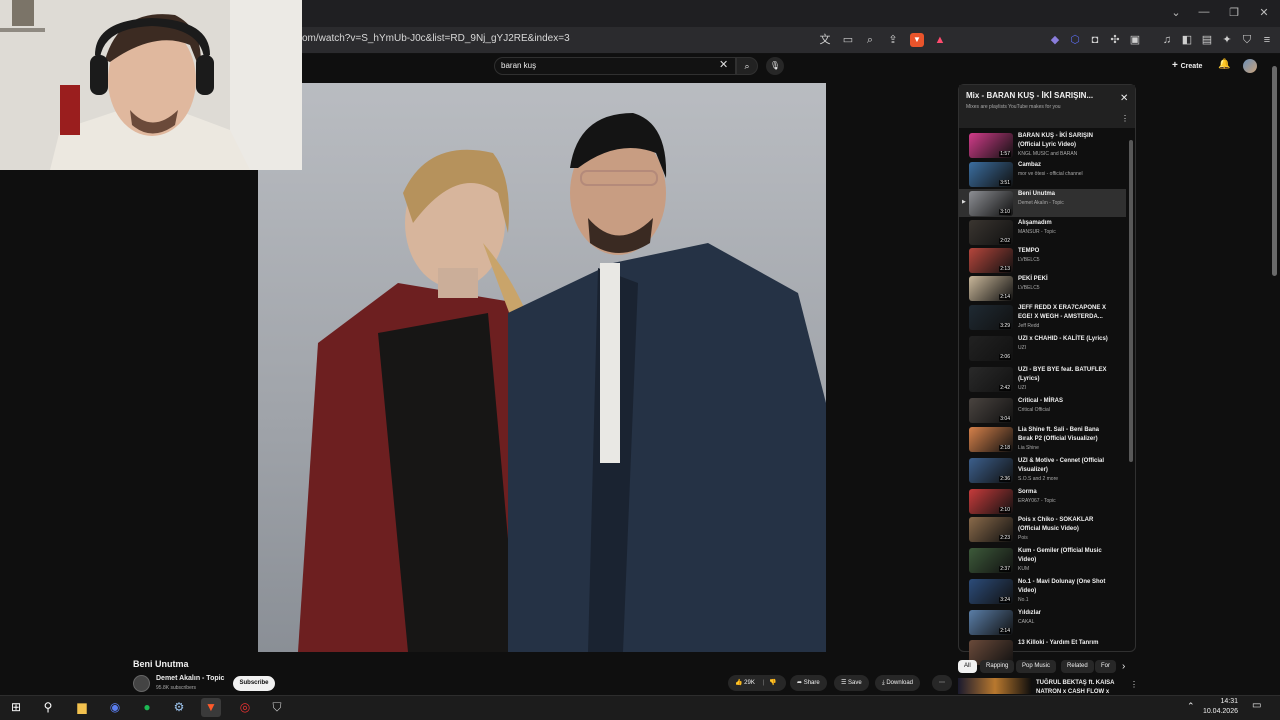 The image size is (1280, 720). Describe the element at coordinates (1063, 613) in the screenshot. I see `playlist-item-title: Yıldızlar` at that location.